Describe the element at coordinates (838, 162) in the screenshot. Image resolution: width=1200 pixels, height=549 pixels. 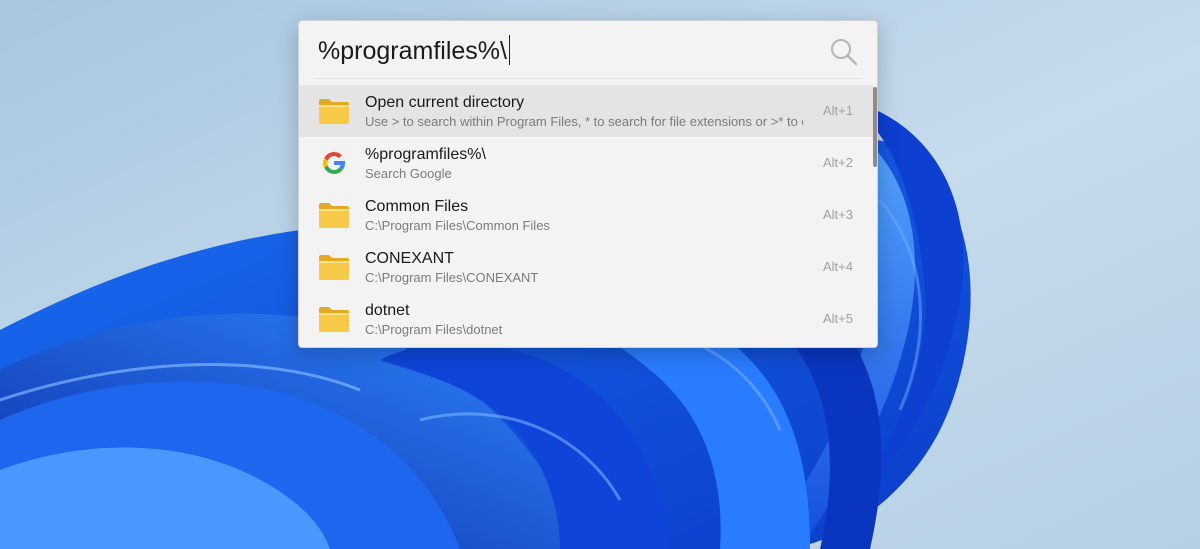
I see `result-shortcut: Alt+2` at that location.